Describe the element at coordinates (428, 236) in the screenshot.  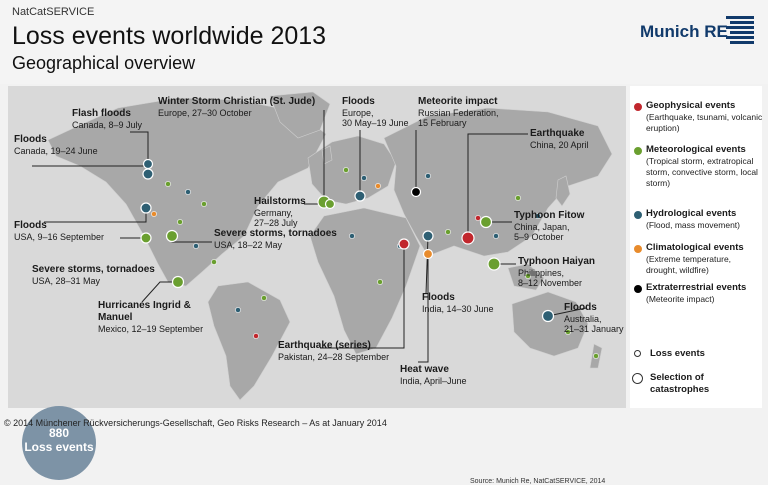
I see `marker-floods-india` at that location.